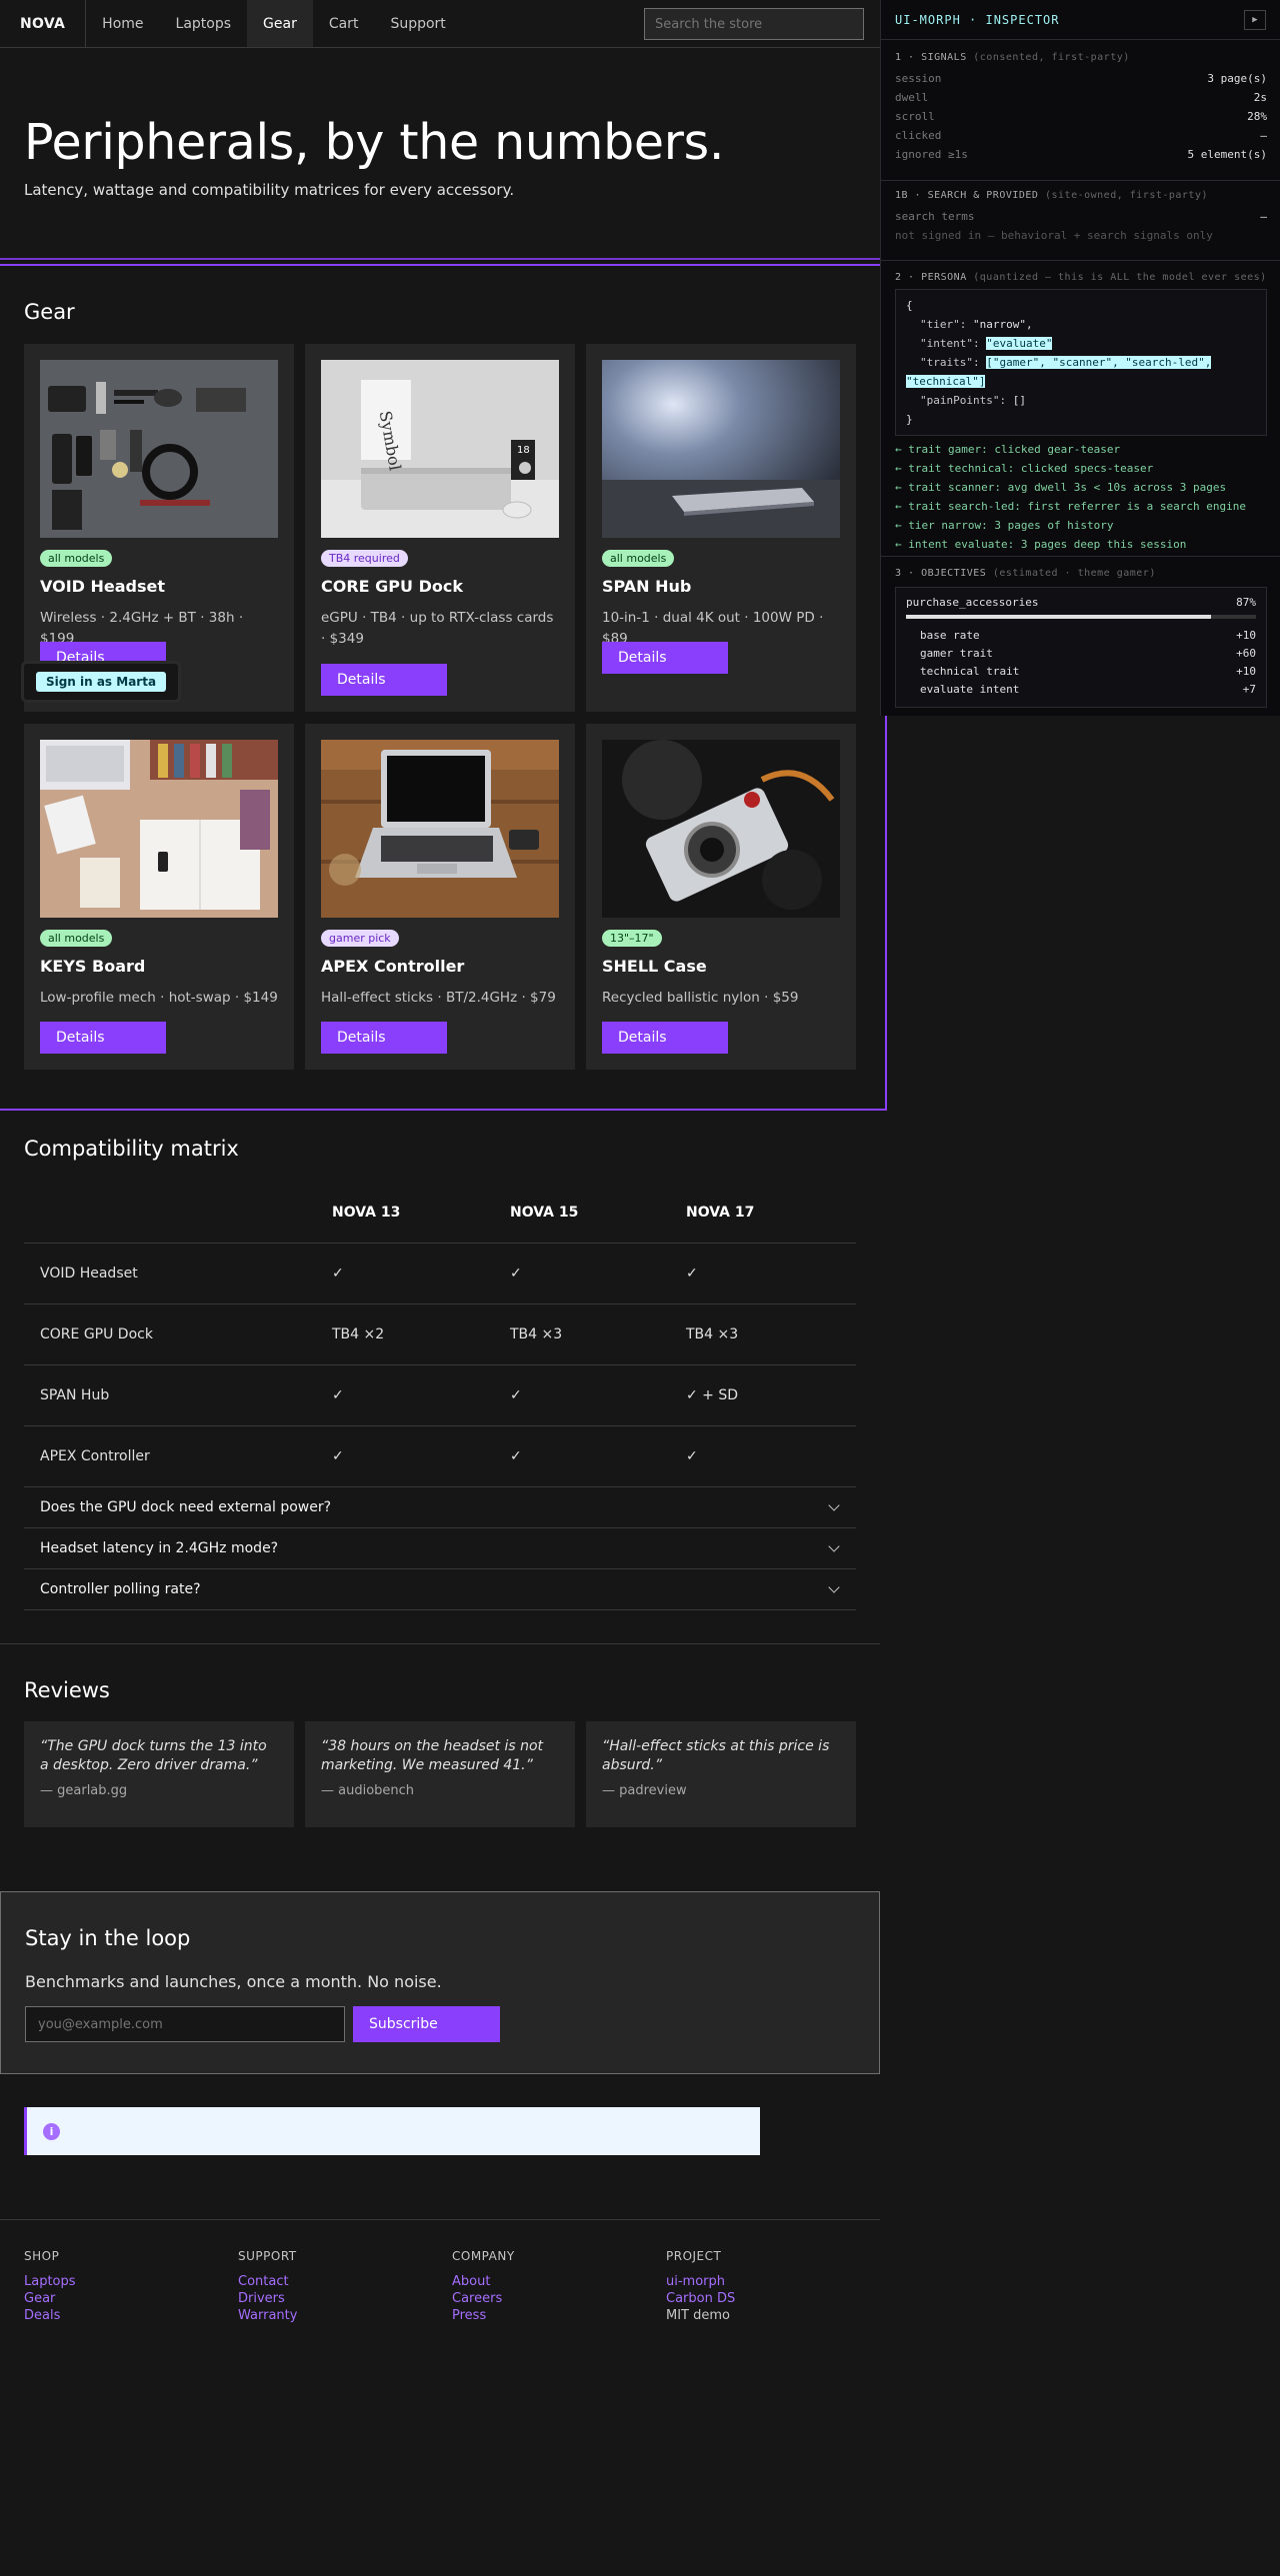 The width and height of the screenshot is (1280, 2576). What do you see at coordinates (1255, 20) in the screenshot?
I see `play-icon: ▶` at bounding box center [1255, 20].